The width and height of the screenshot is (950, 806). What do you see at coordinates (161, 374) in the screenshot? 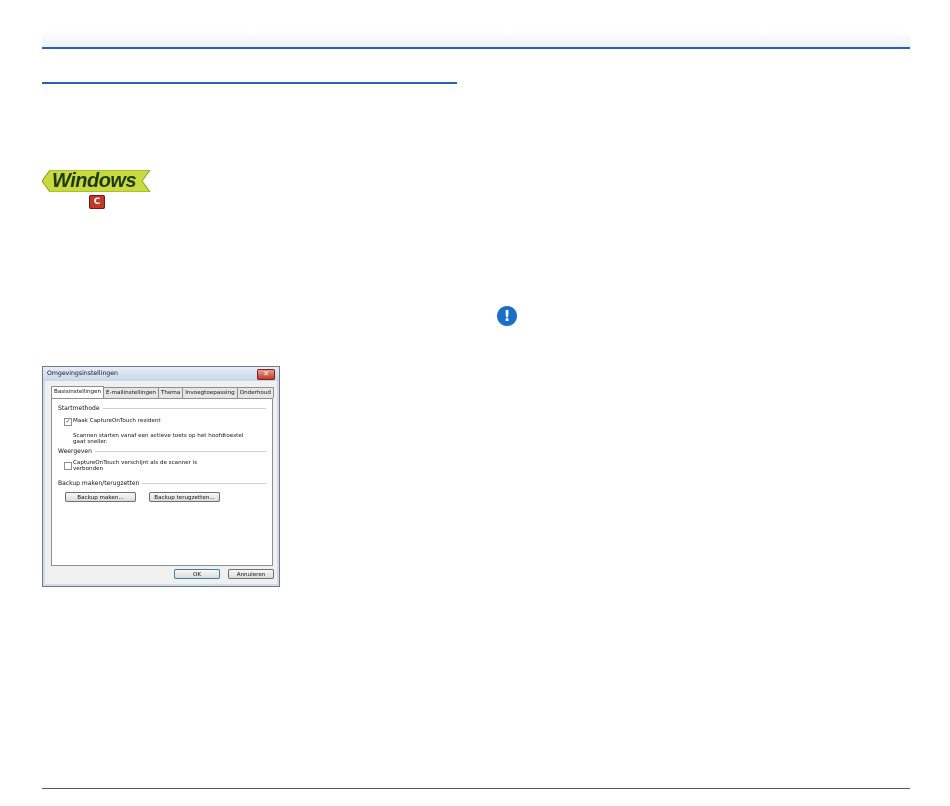
I see `dialog-titlebar: Omgevingsinstellingen ✕` at bounding box center [161, 374].